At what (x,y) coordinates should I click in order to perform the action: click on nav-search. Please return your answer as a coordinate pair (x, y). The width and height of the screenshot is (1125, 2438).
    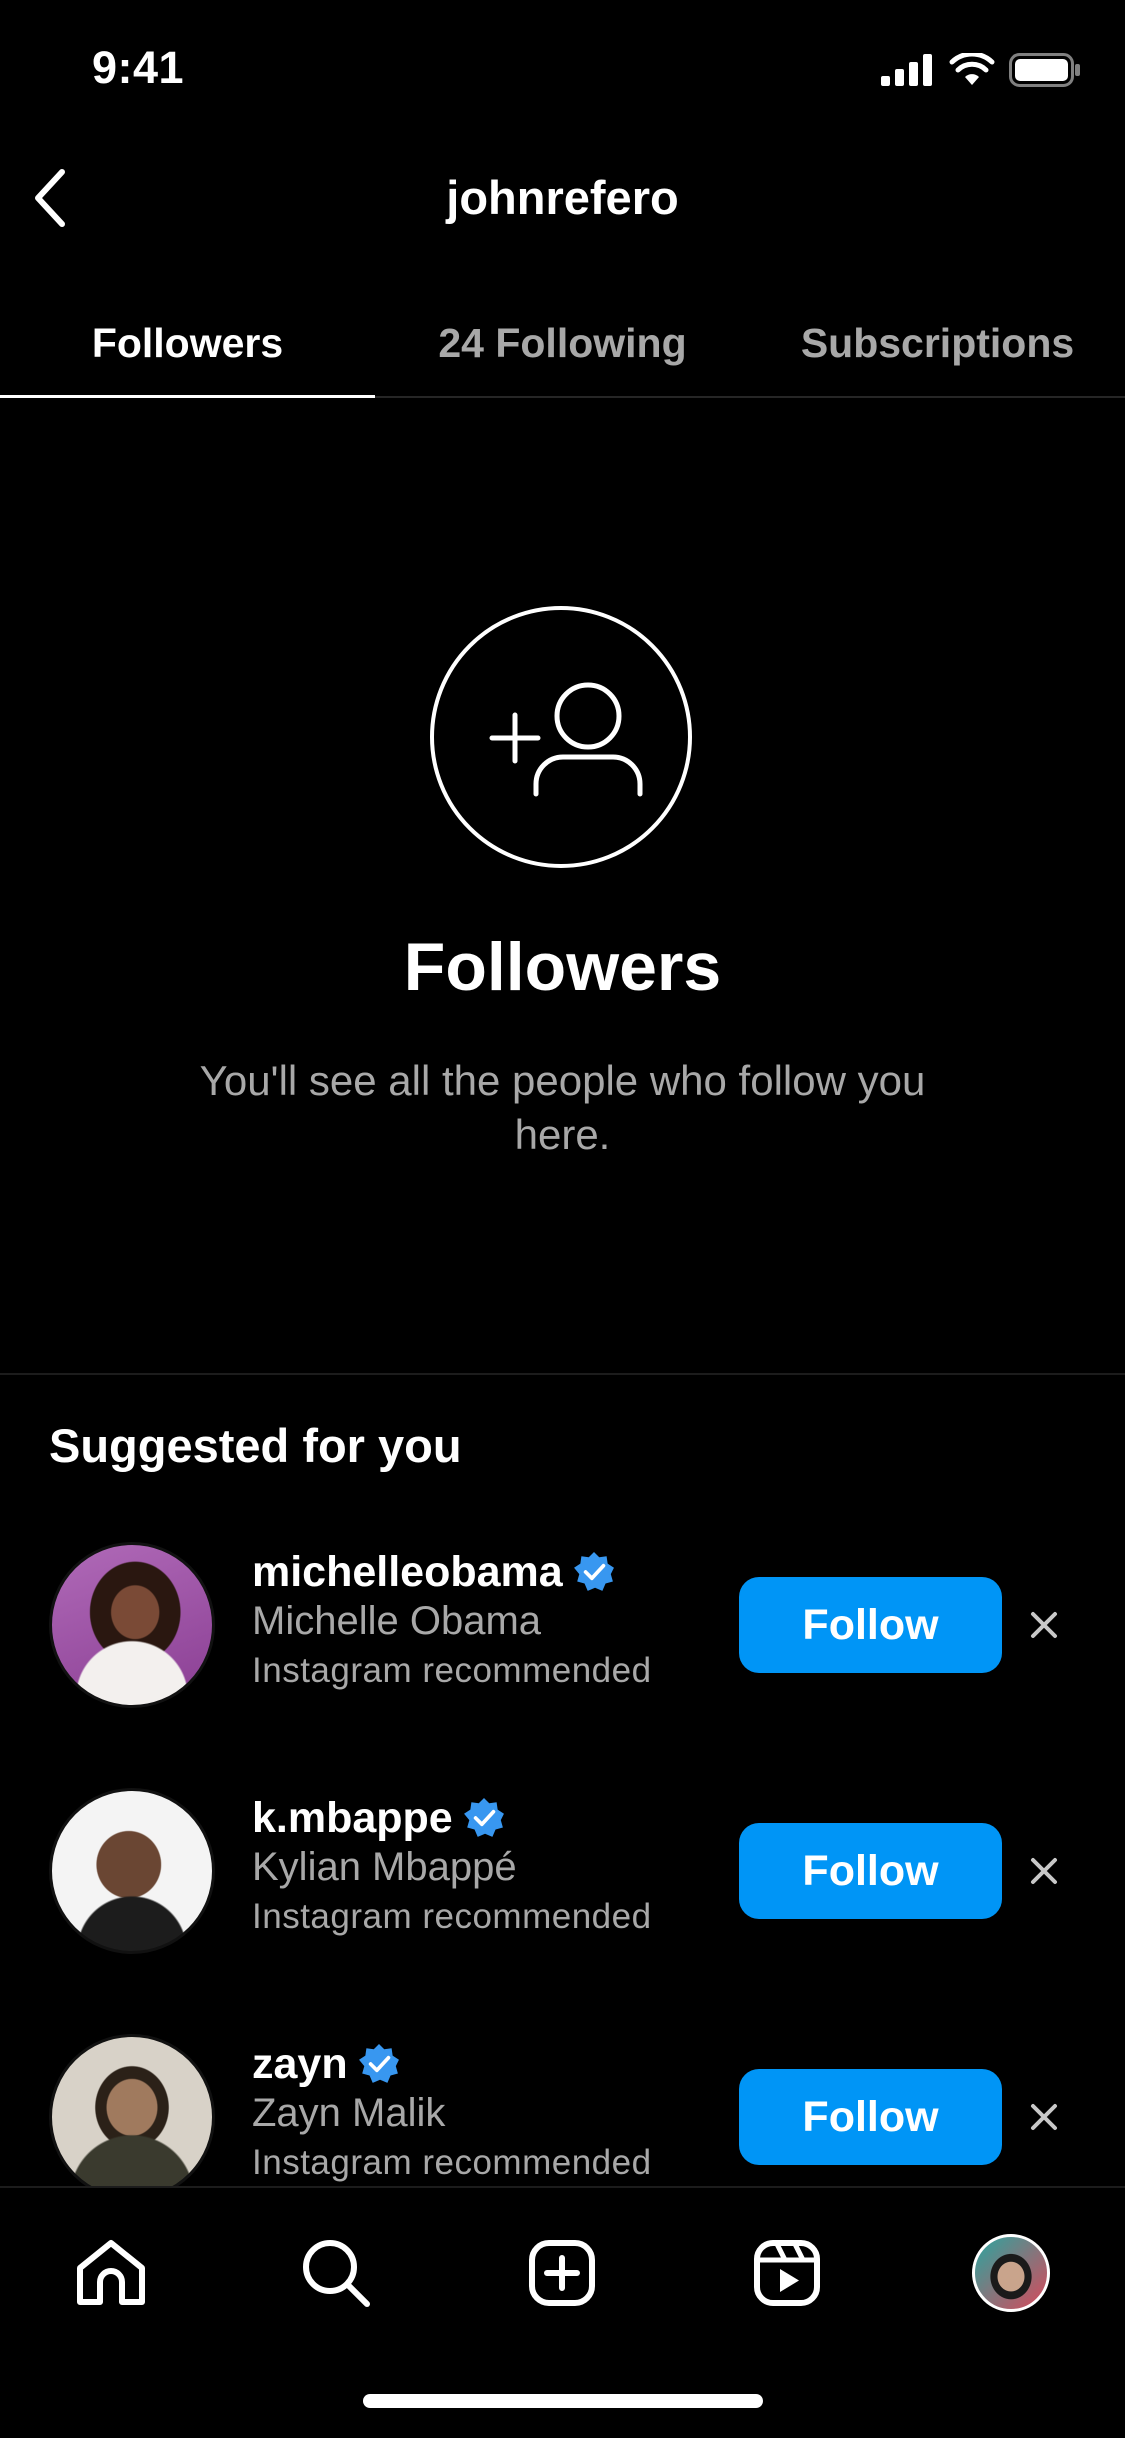
    Looking at the image, I should click on (336, 2273).